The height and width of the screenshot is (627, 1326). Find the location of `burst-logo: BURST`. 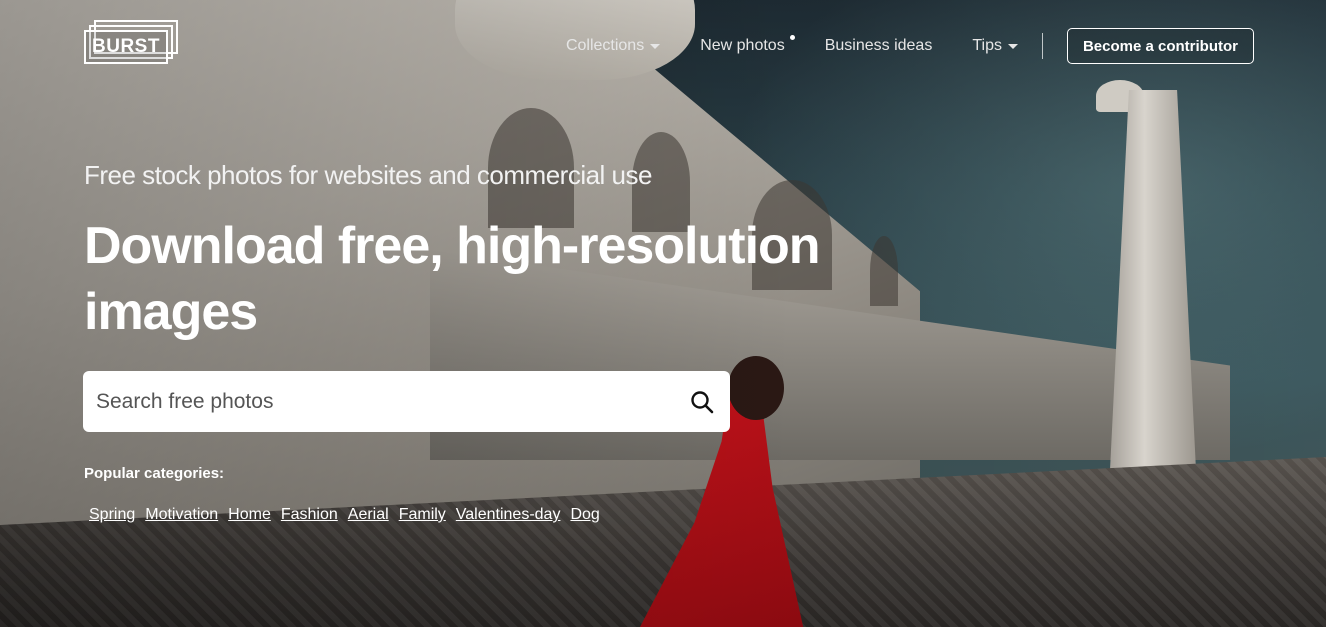

burst-logo: BURST is located at coordinates (131, 42).